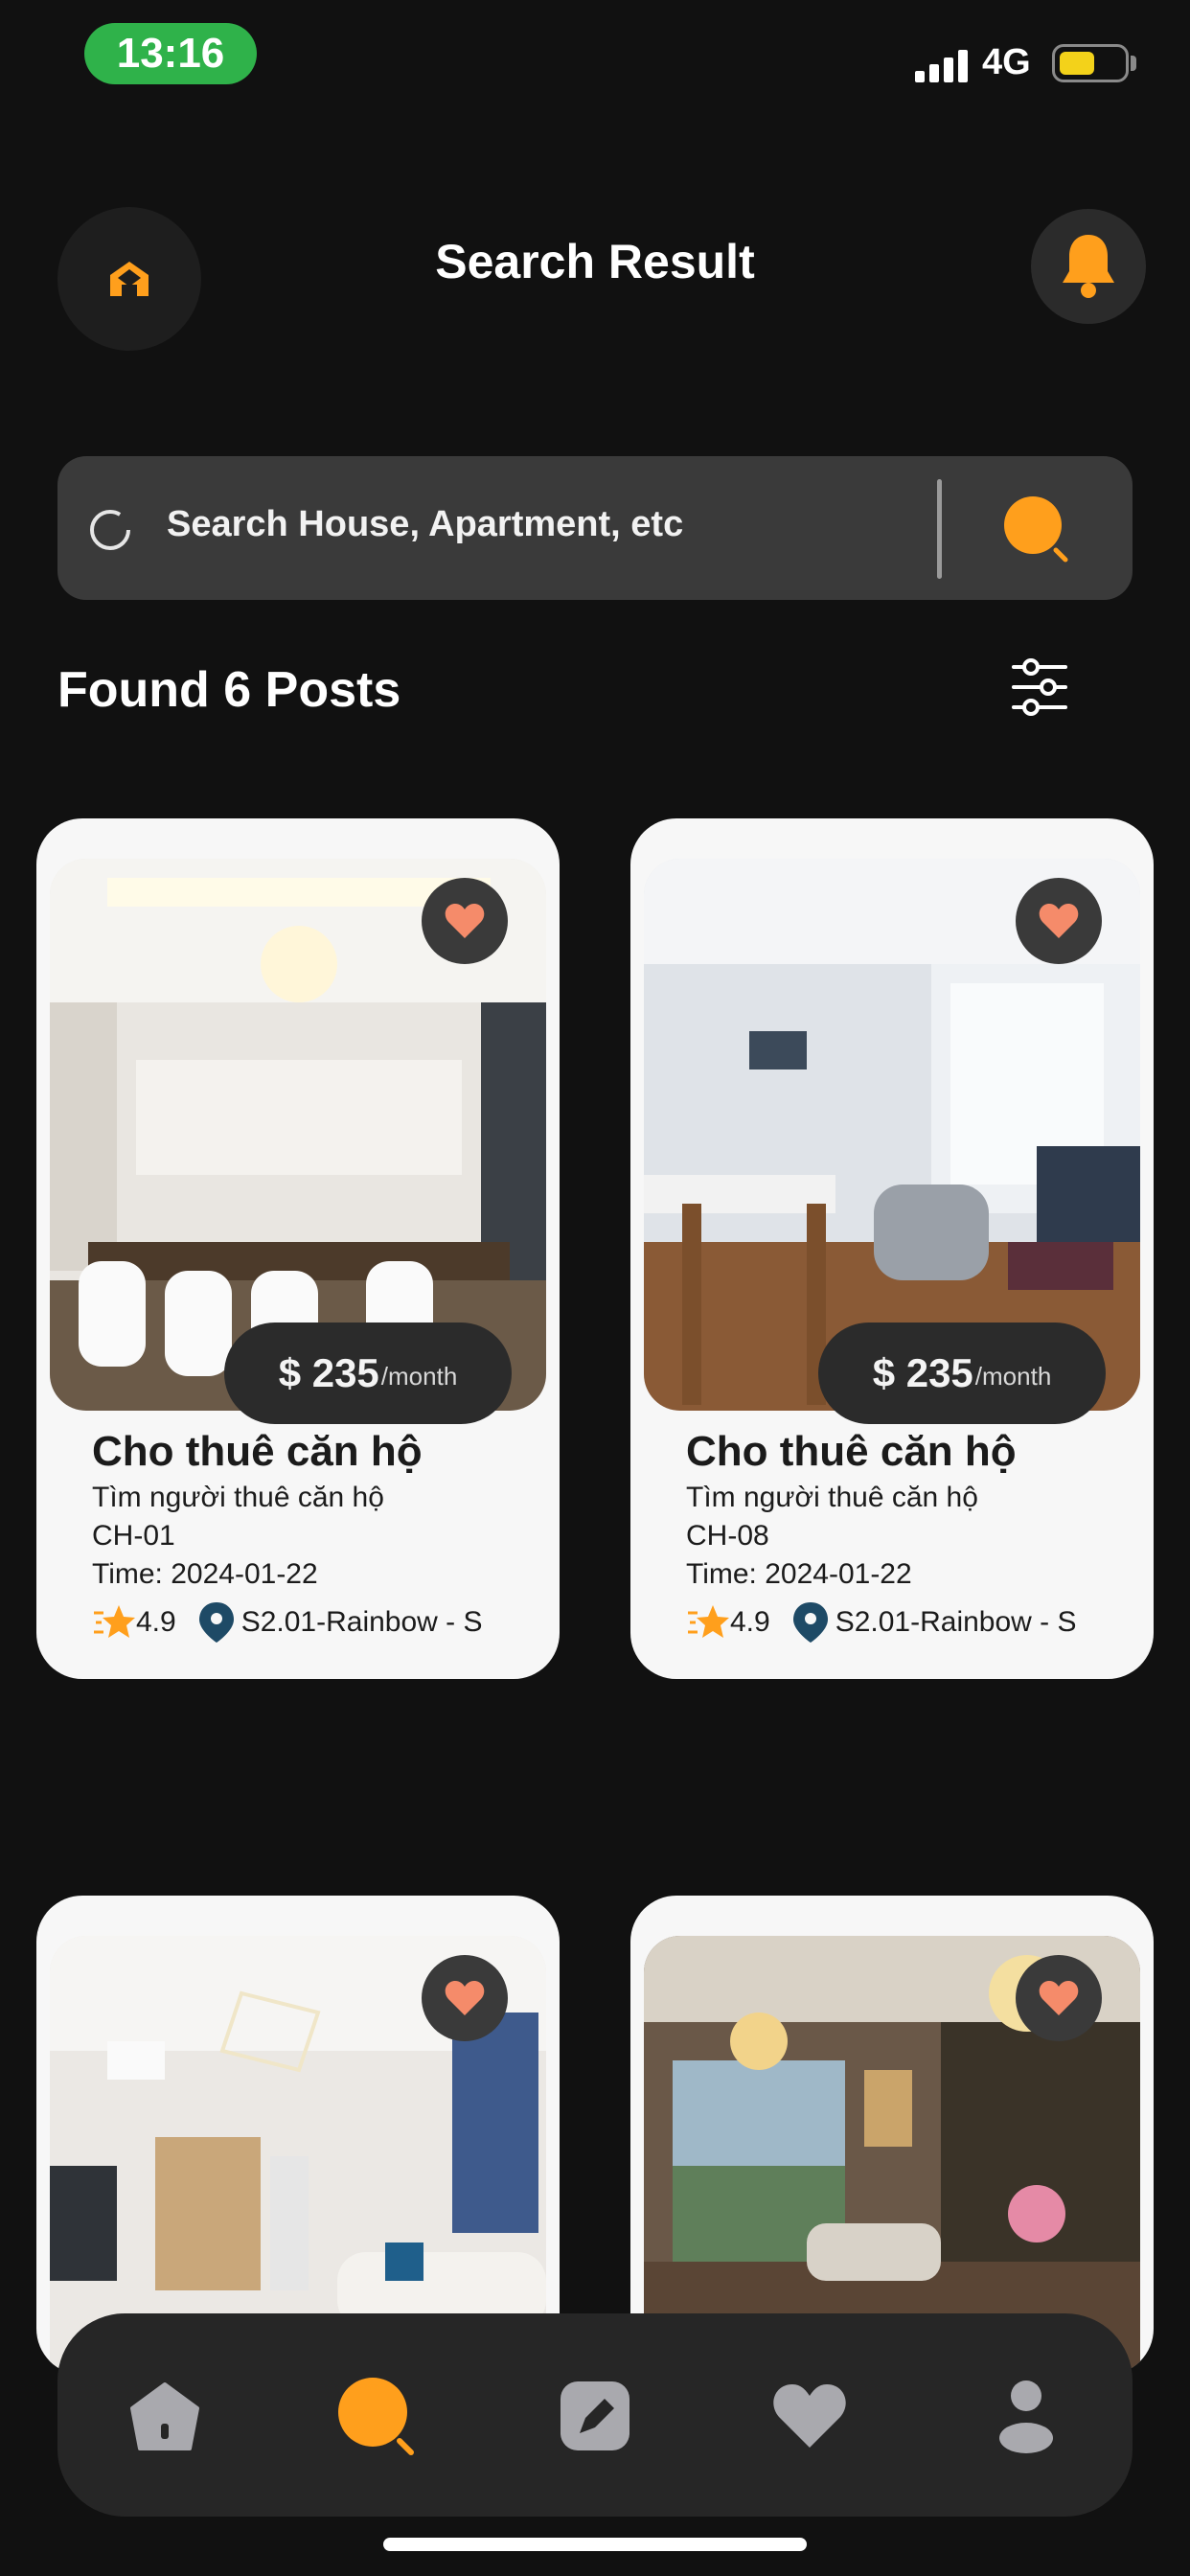 Image resolution: width=1190 pixels, height=2576 pixels. I want to click on battery-tip, so click(1133, 63).